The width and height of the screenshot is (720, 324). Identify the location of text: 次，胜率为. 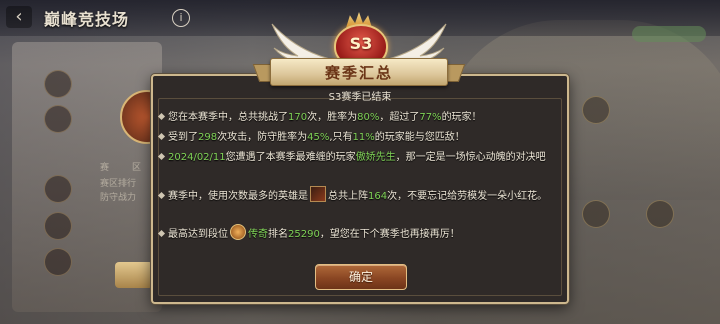
(332, 117).